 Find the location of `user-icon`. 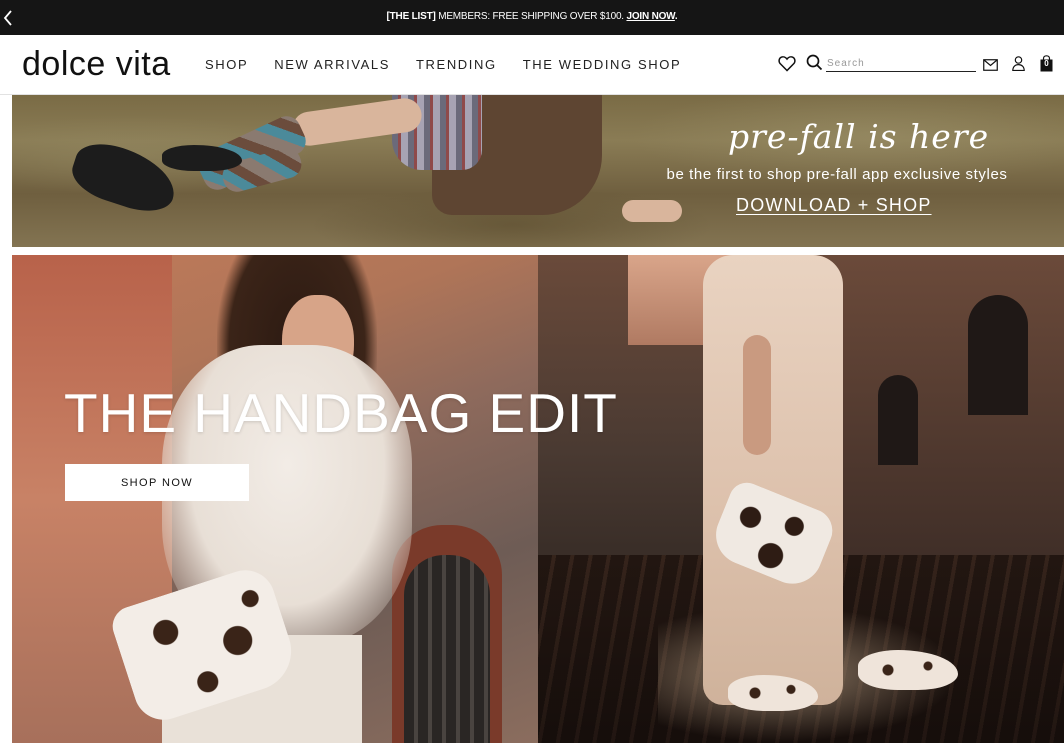

user-icon is located at coordinates (1018, 66).